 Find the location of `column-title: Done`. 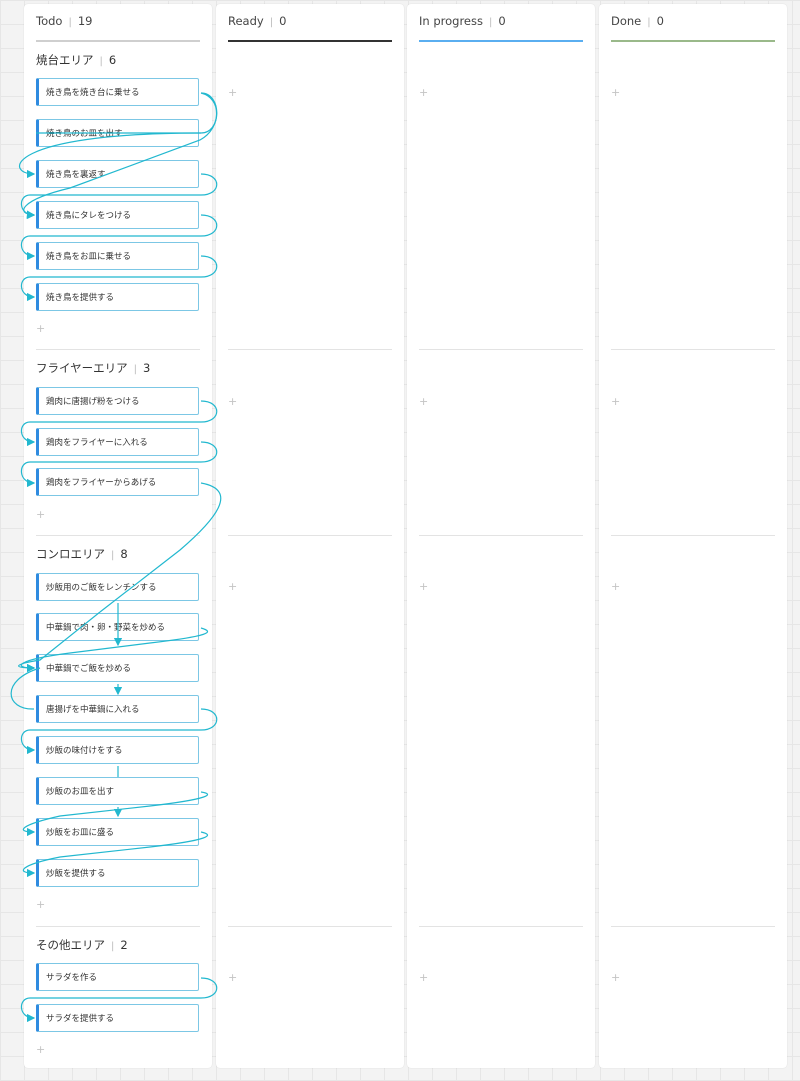

column-title: Done is located at coordinates (626, 21).